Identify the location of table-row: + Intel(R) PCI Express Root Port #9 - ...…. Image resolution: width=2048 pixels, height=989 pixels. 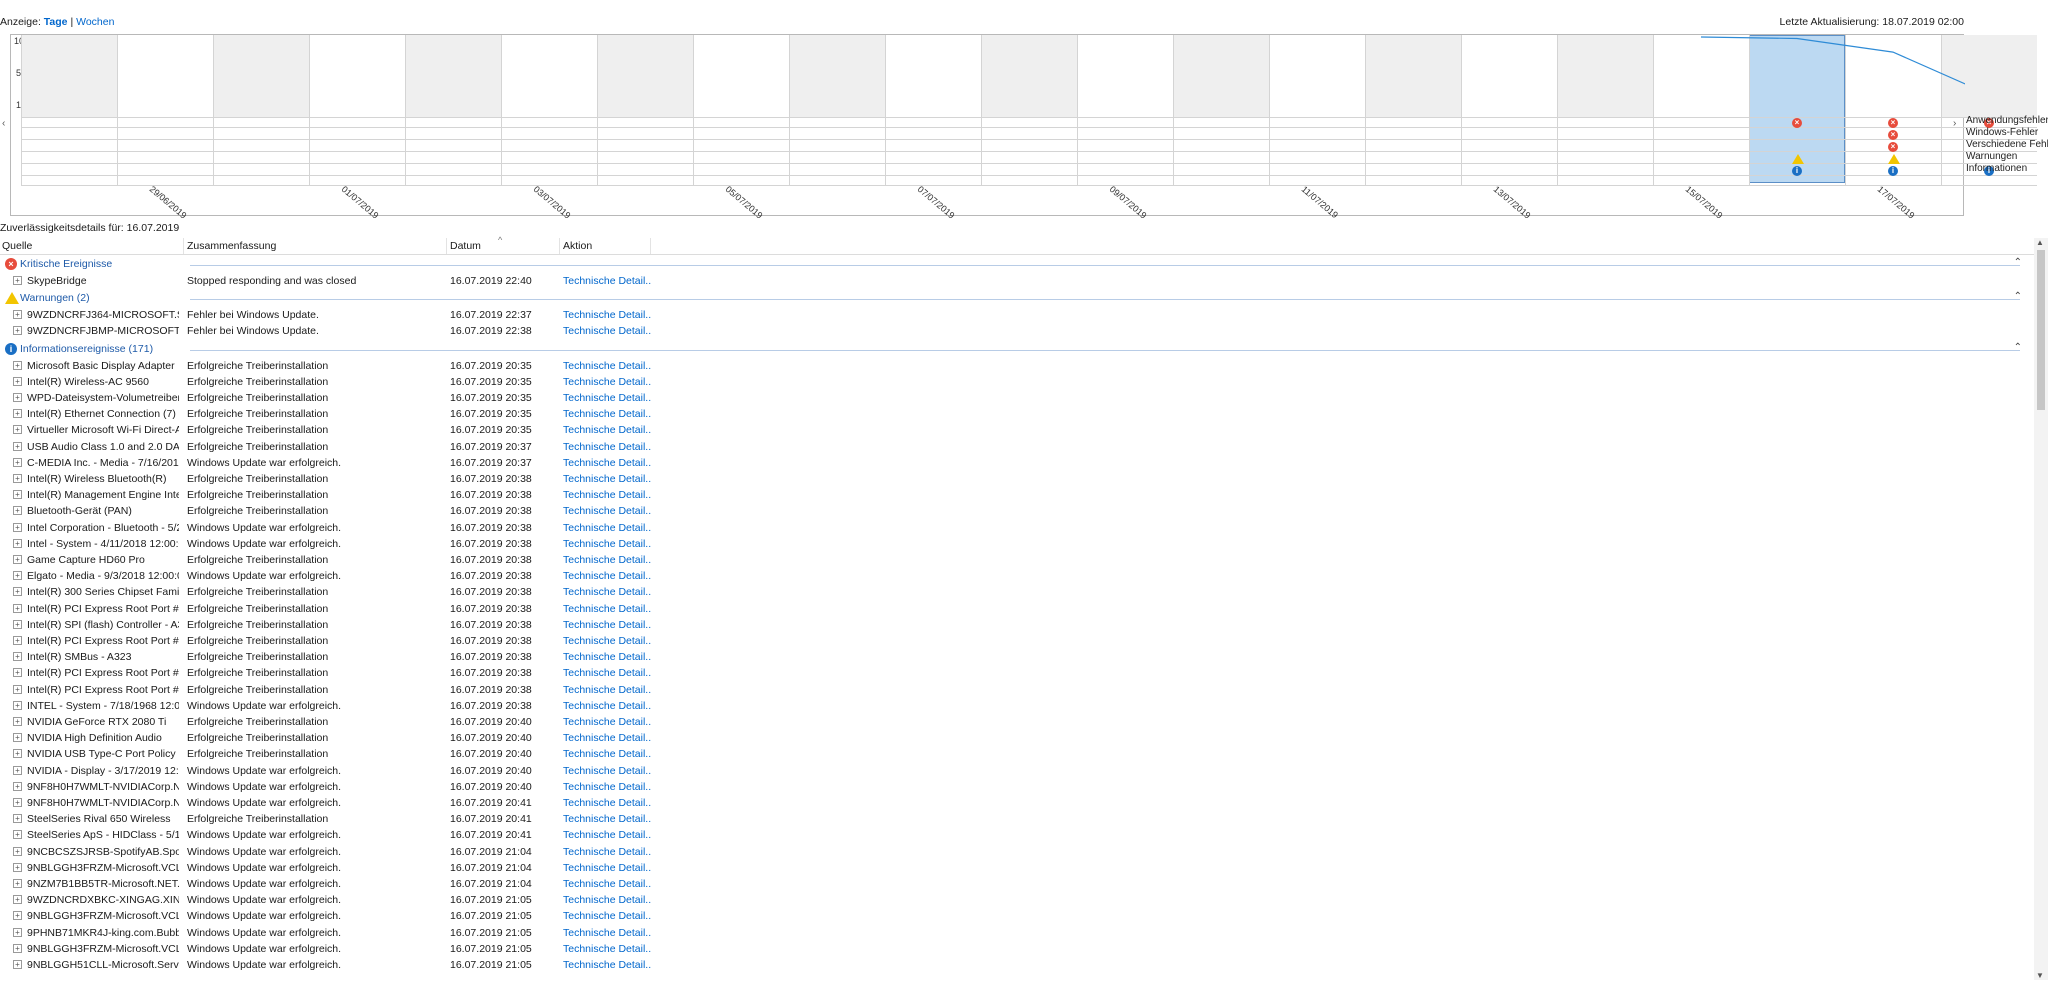
(1015, 673).